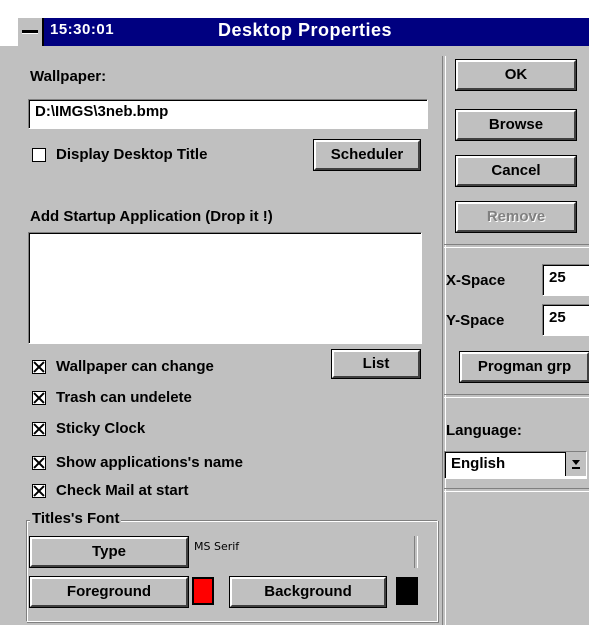  I want to click on y-space-label: Y-Space, so click(475, 320).